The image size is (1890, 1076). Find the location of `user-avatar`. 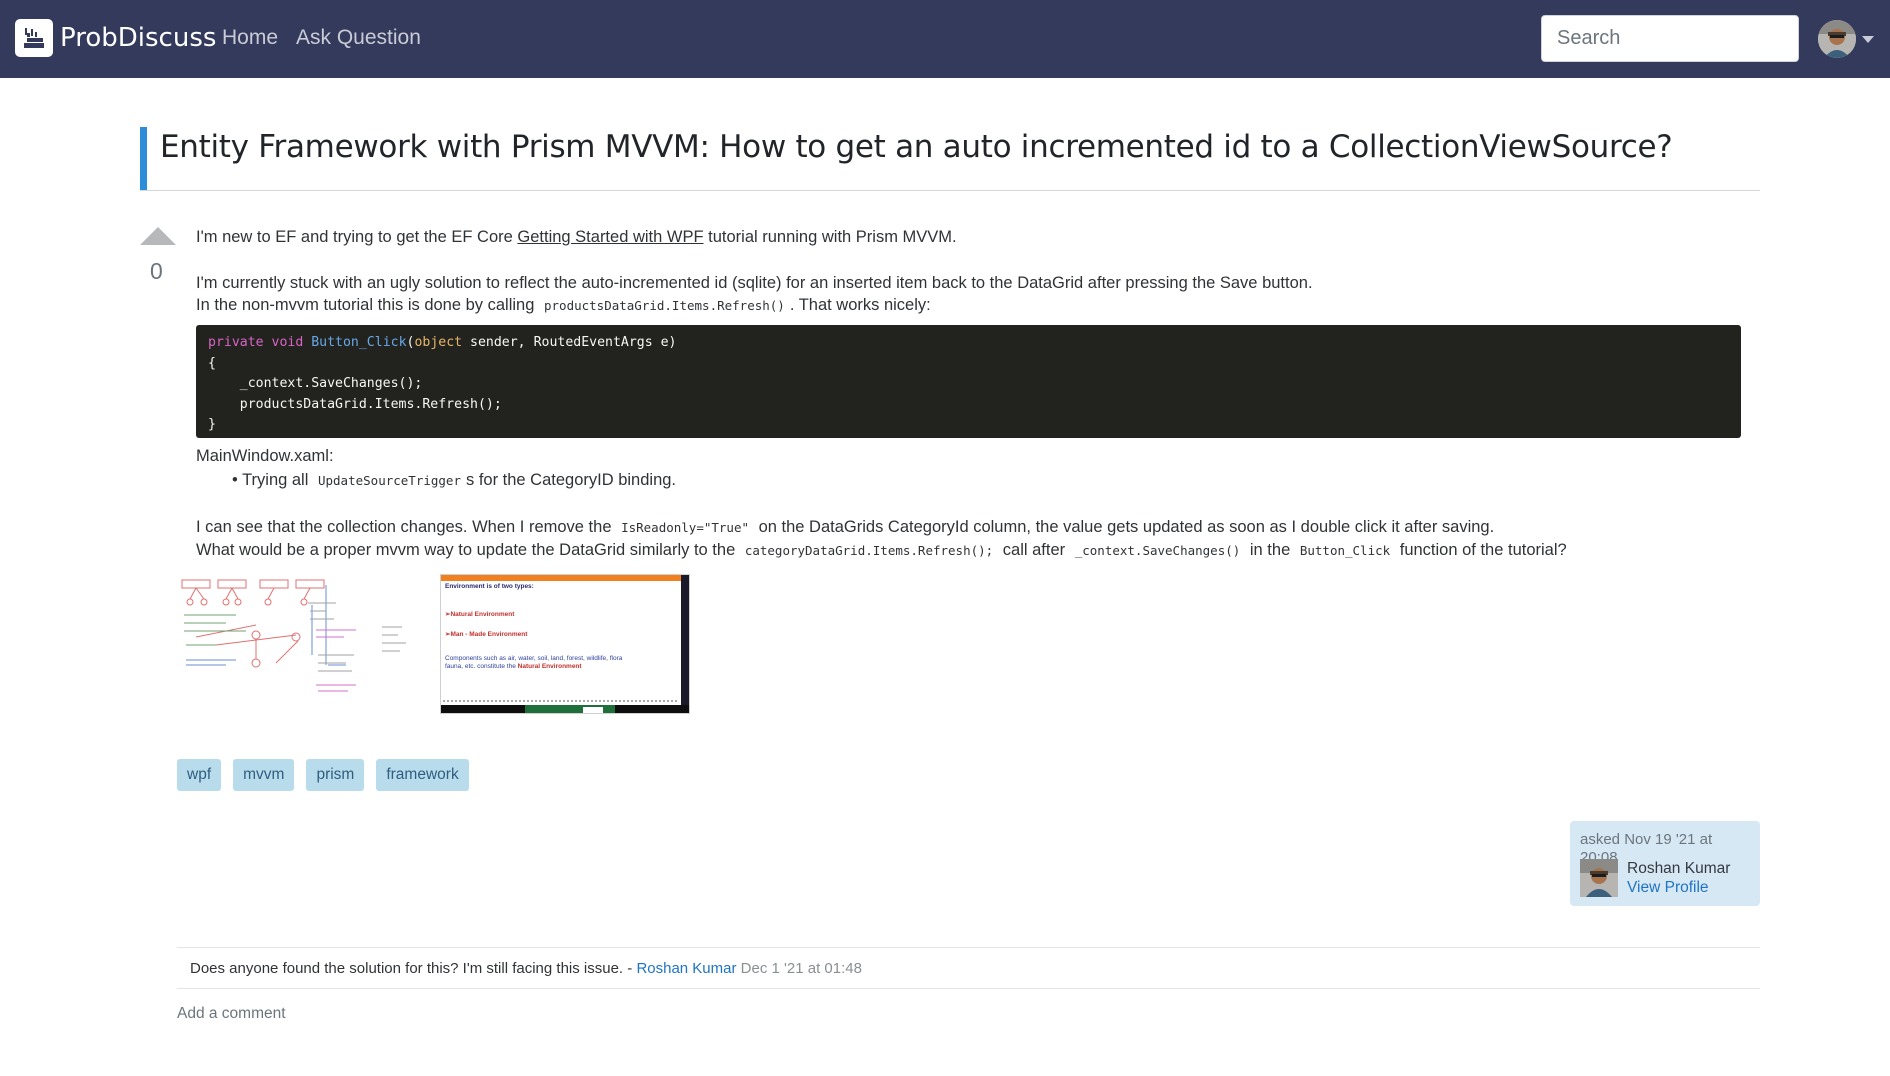

user-avatar is located at coordinates (1837, 39).